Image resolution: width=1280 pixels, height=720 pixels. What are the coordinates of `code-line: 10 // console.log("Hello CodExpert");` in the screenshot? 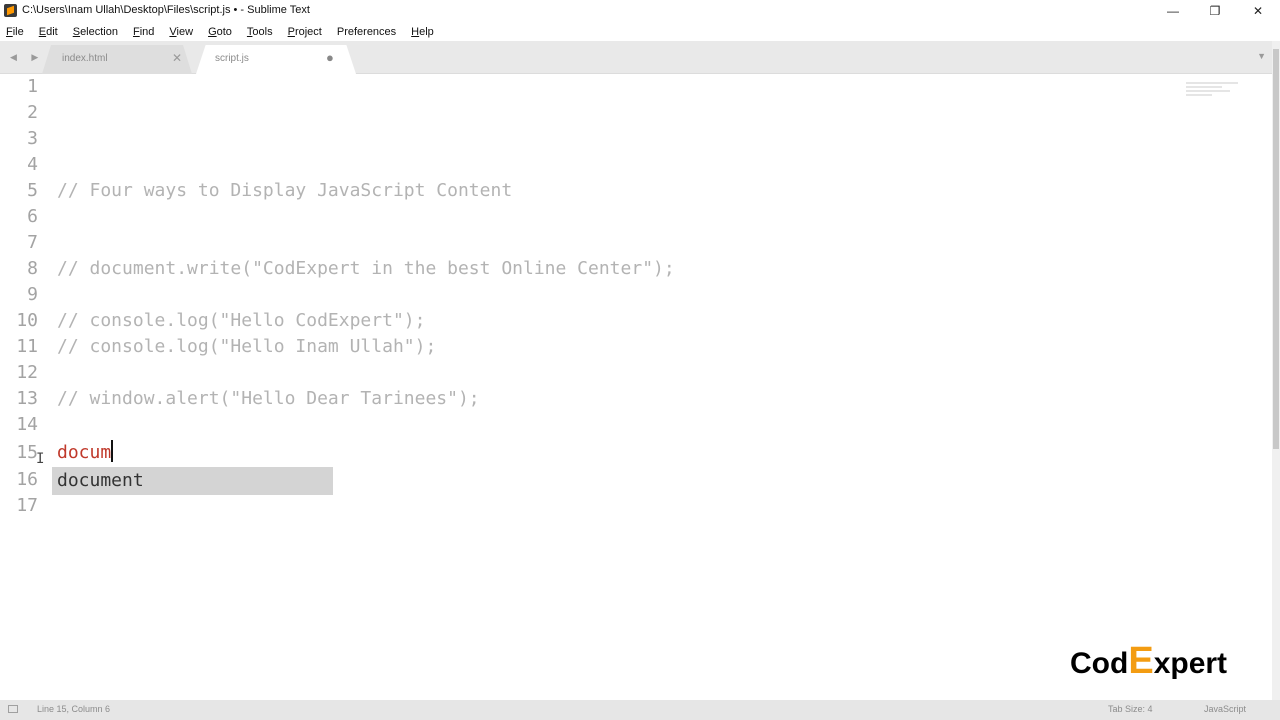 It's located at (590, 321).